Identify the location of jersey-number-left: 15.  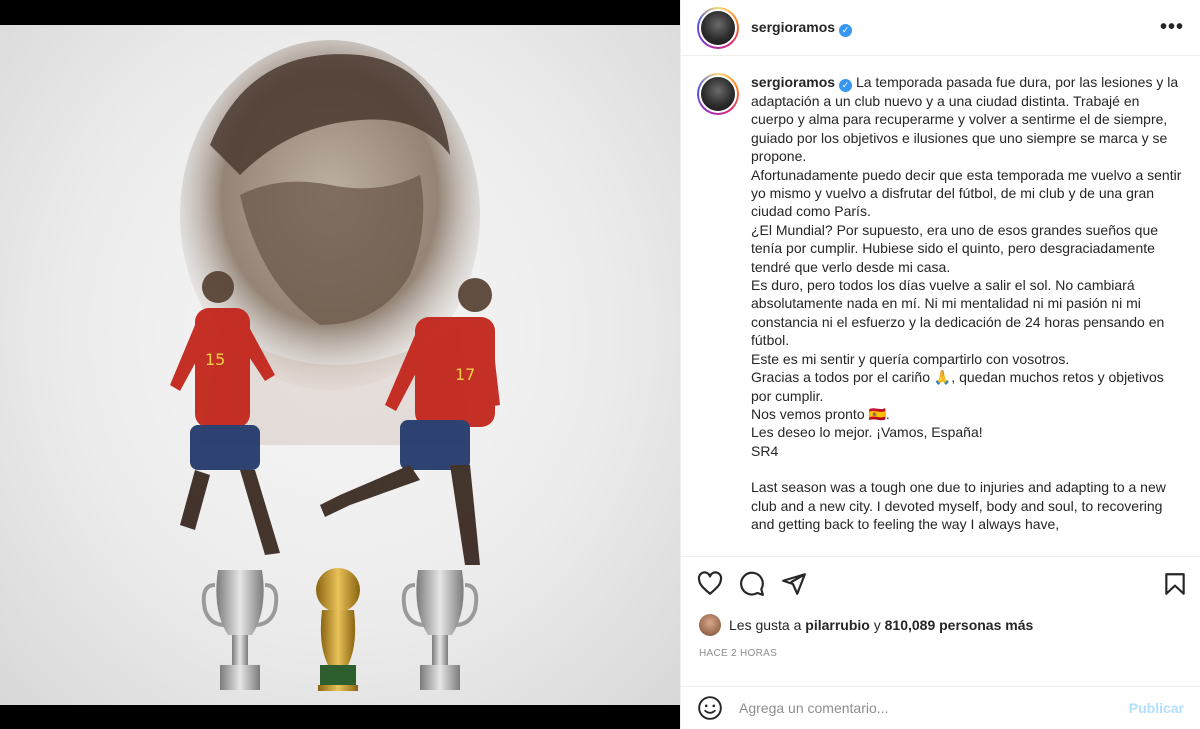
(215, 359).